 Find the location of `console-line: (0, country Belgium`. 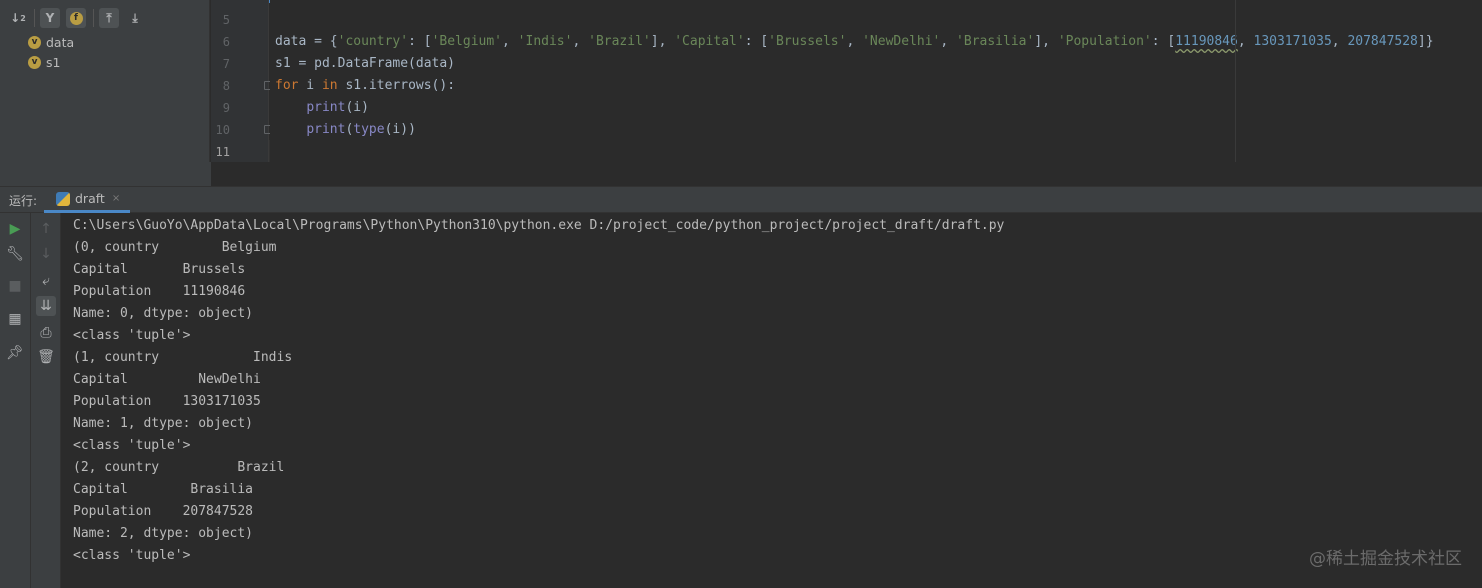

console-line: (0, country Belgium is located at coordinates (175, 247).